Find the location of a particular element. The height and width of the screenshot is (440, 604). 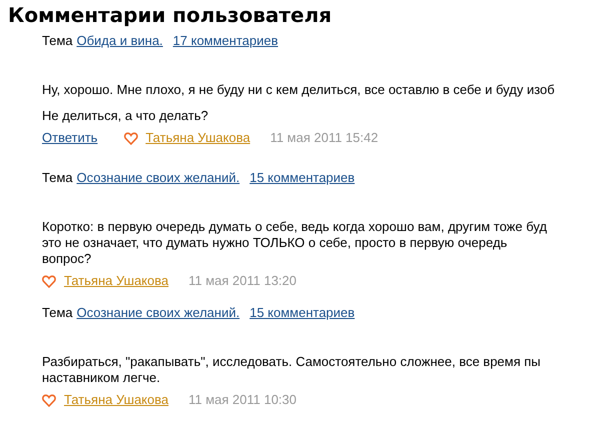

comments-count-link: 17 комментариев is located at coordinates (225, 41).